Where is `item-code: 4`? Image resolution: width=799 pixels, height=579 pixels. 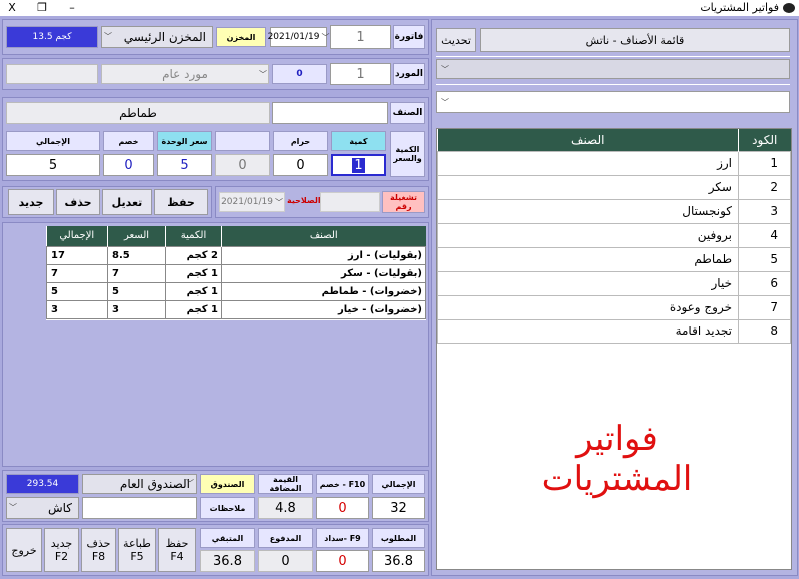
item-code: 4 is located at coordinates (764, 235).